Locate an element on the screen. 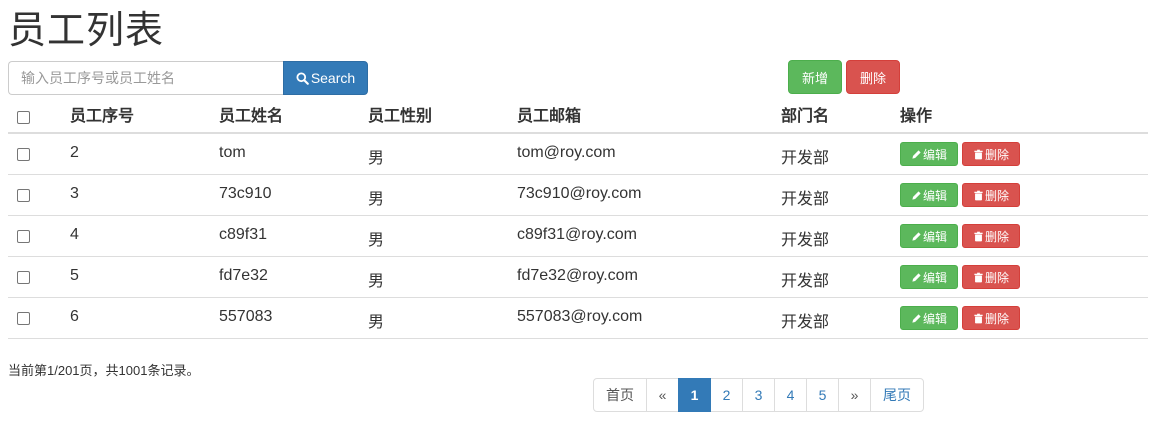 This screenshot has height=425, width=1169. cell-employee-id: 4 is located at coordinates (74, 234).